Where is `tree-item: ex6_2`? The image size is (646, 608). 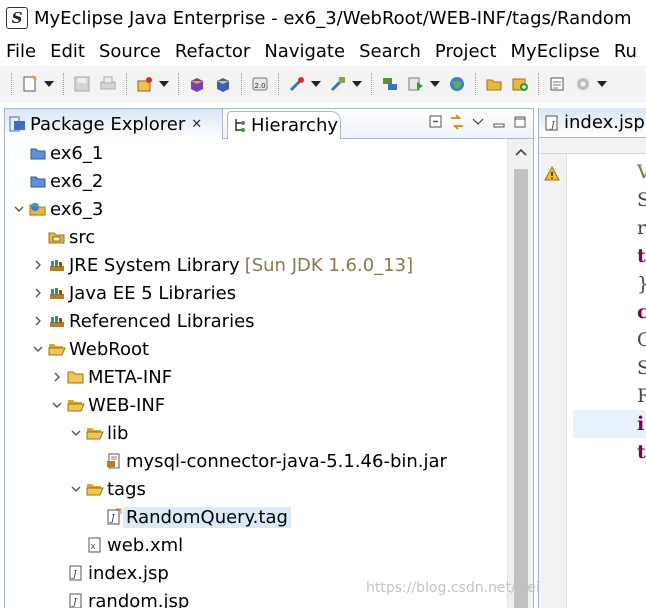
tree-item: ex6_2 is located at coordinates (57, 181).